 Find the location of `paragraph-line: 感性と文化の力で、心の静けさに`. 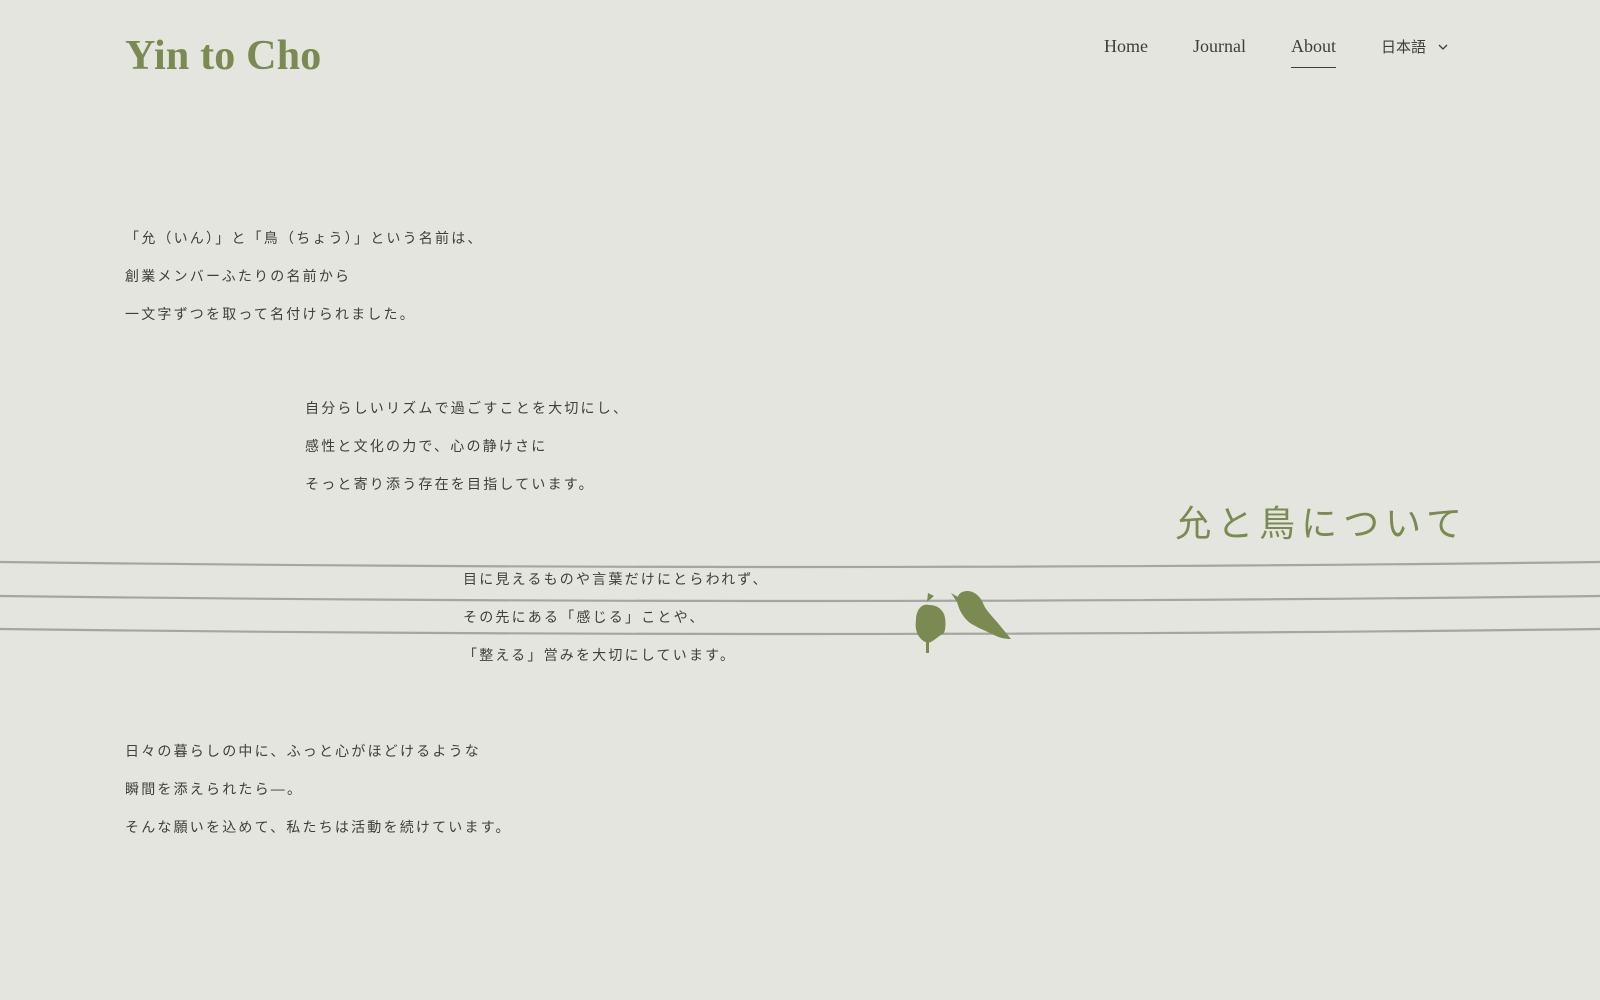

paragraph-line: 感性と文化の力で、心の静けさに is located at coordinates (426, 447).